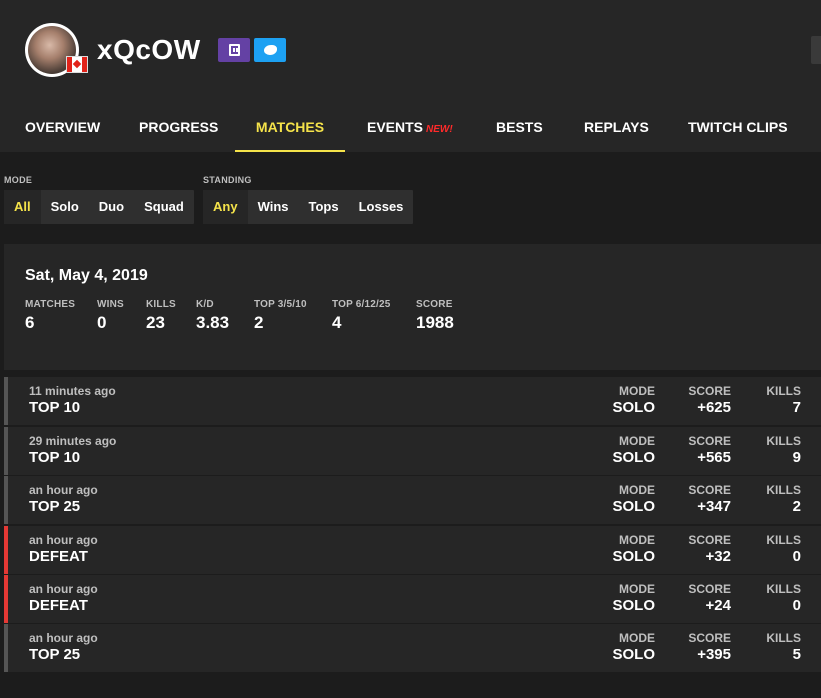 This screenshot has height=698, width=821. What do you see at coordinates (435, 315) in the screenshot?
I see `stat-score: SCORE 1988` at bounding box center [435, 315].